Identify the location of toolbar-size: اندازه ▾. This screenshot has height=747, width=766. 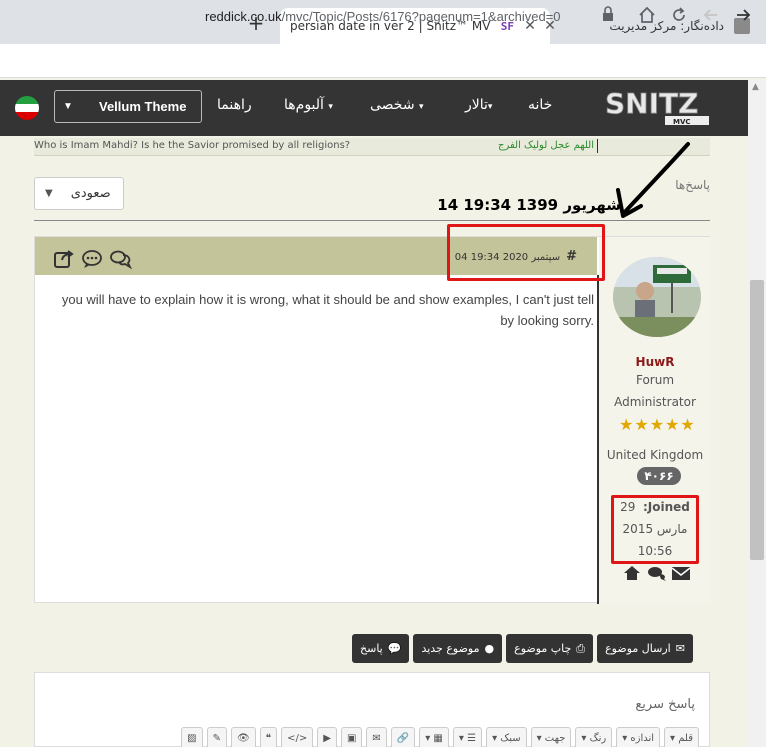
(638, 737).